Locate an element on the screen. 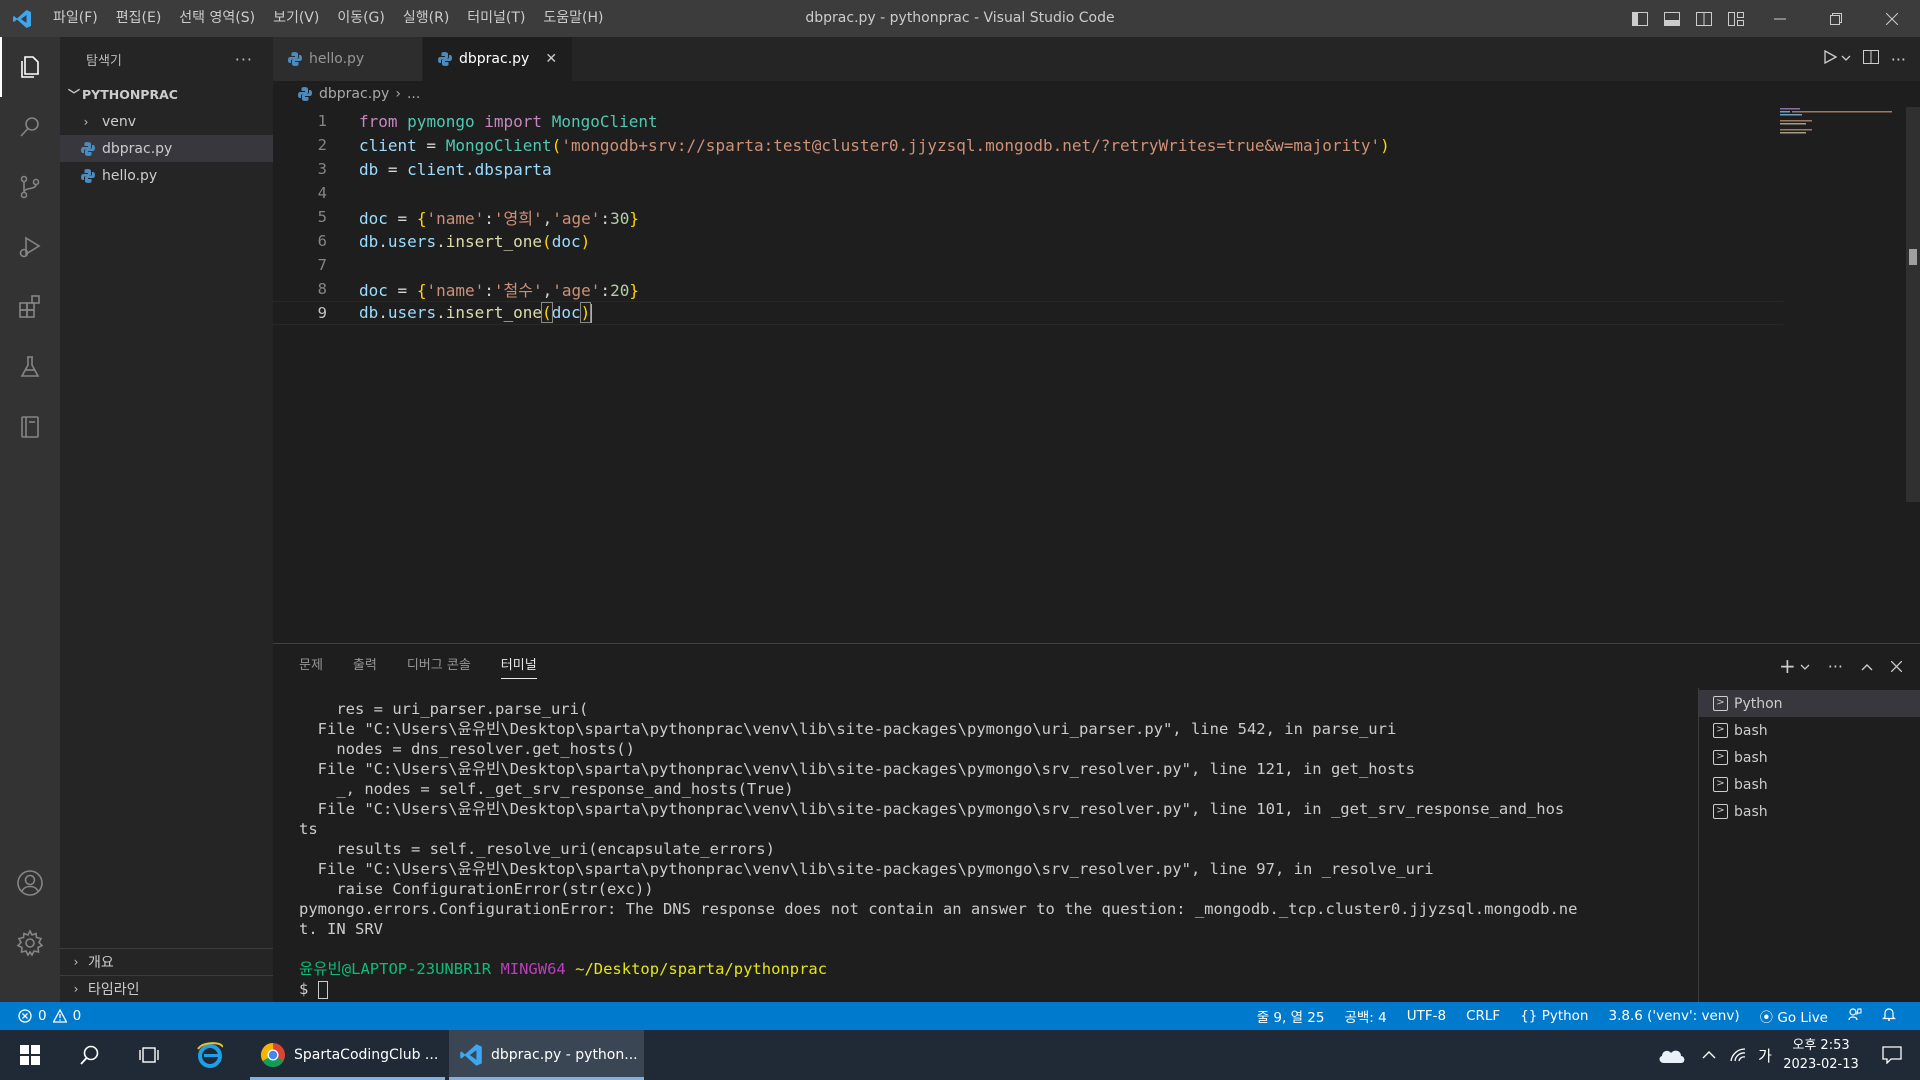 The image size is (1920, 1080). outline-section: › 개요 is located at coordinates (166, 961).